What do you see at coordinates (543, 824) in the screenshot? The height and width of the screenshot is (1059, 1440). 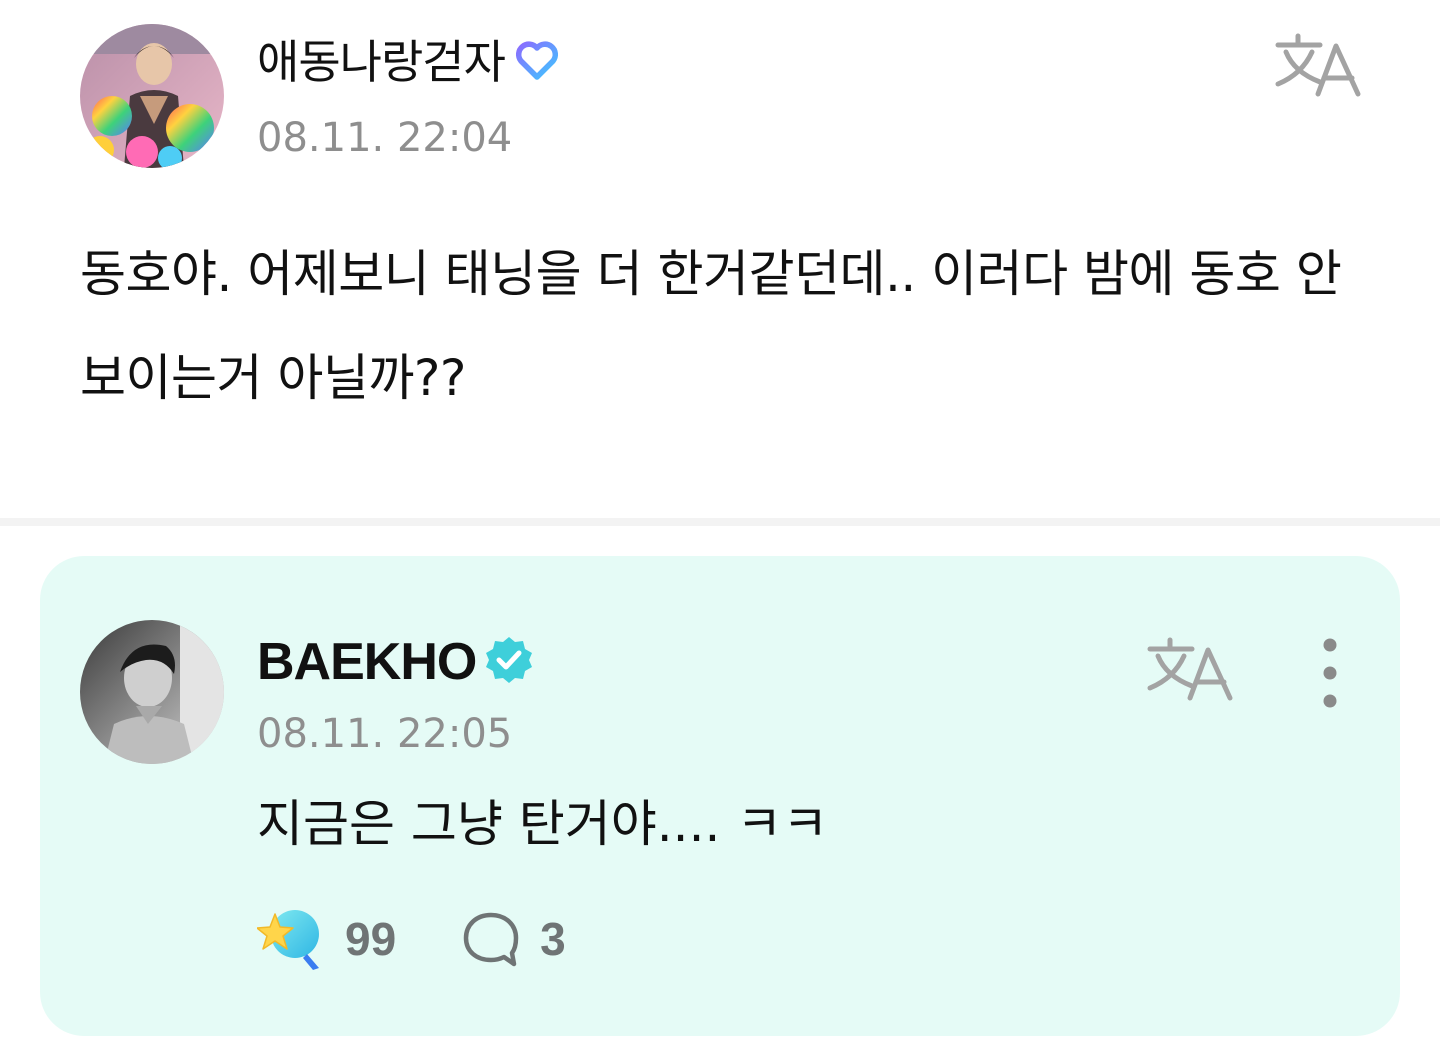 I see `reply-body-text: 지금은 그냥 탄거야.... ㅋㅋ` at bounding box center [543, 824].